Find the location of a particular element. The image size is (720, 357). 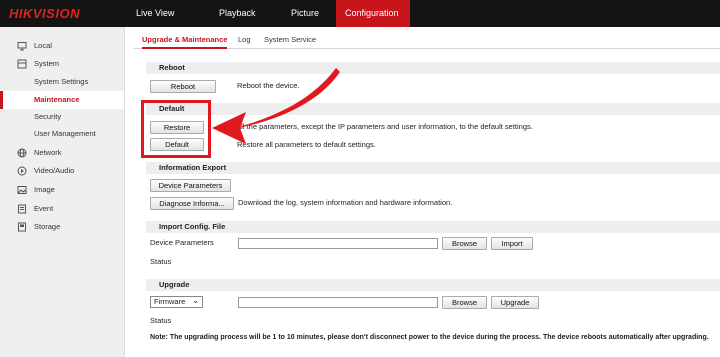

upgrade-file-path-input is located at coordinates (338, 302).